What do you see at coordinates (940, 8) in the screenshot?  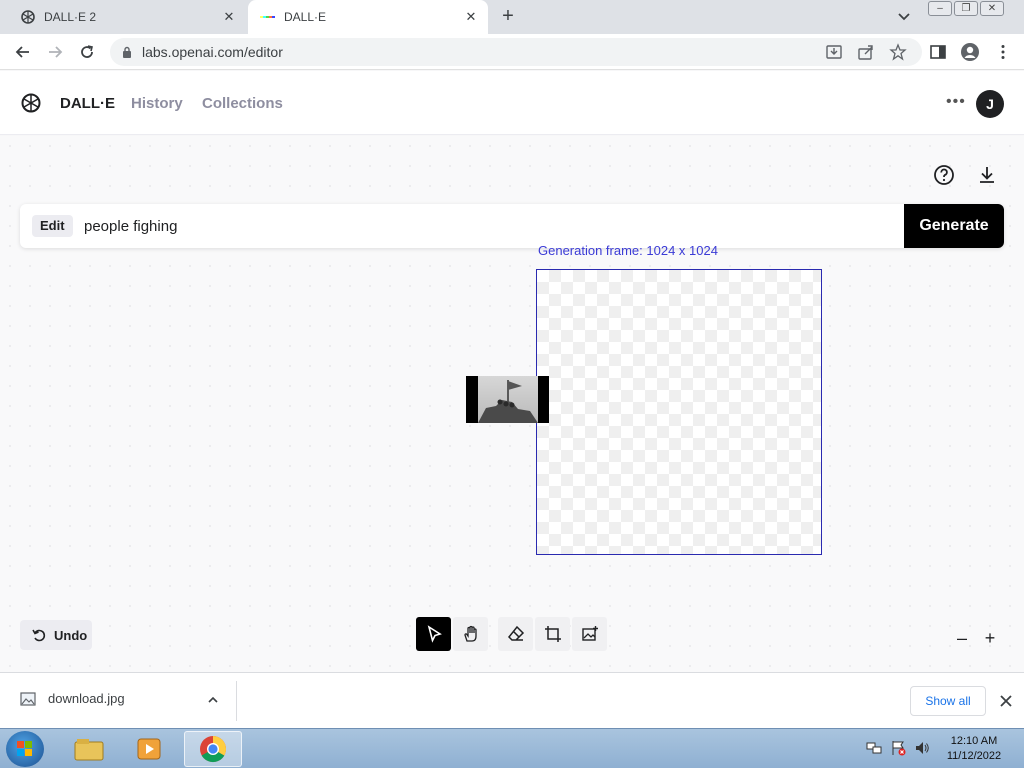 I see `minimize-button: –` at bounding box center [940, 8].